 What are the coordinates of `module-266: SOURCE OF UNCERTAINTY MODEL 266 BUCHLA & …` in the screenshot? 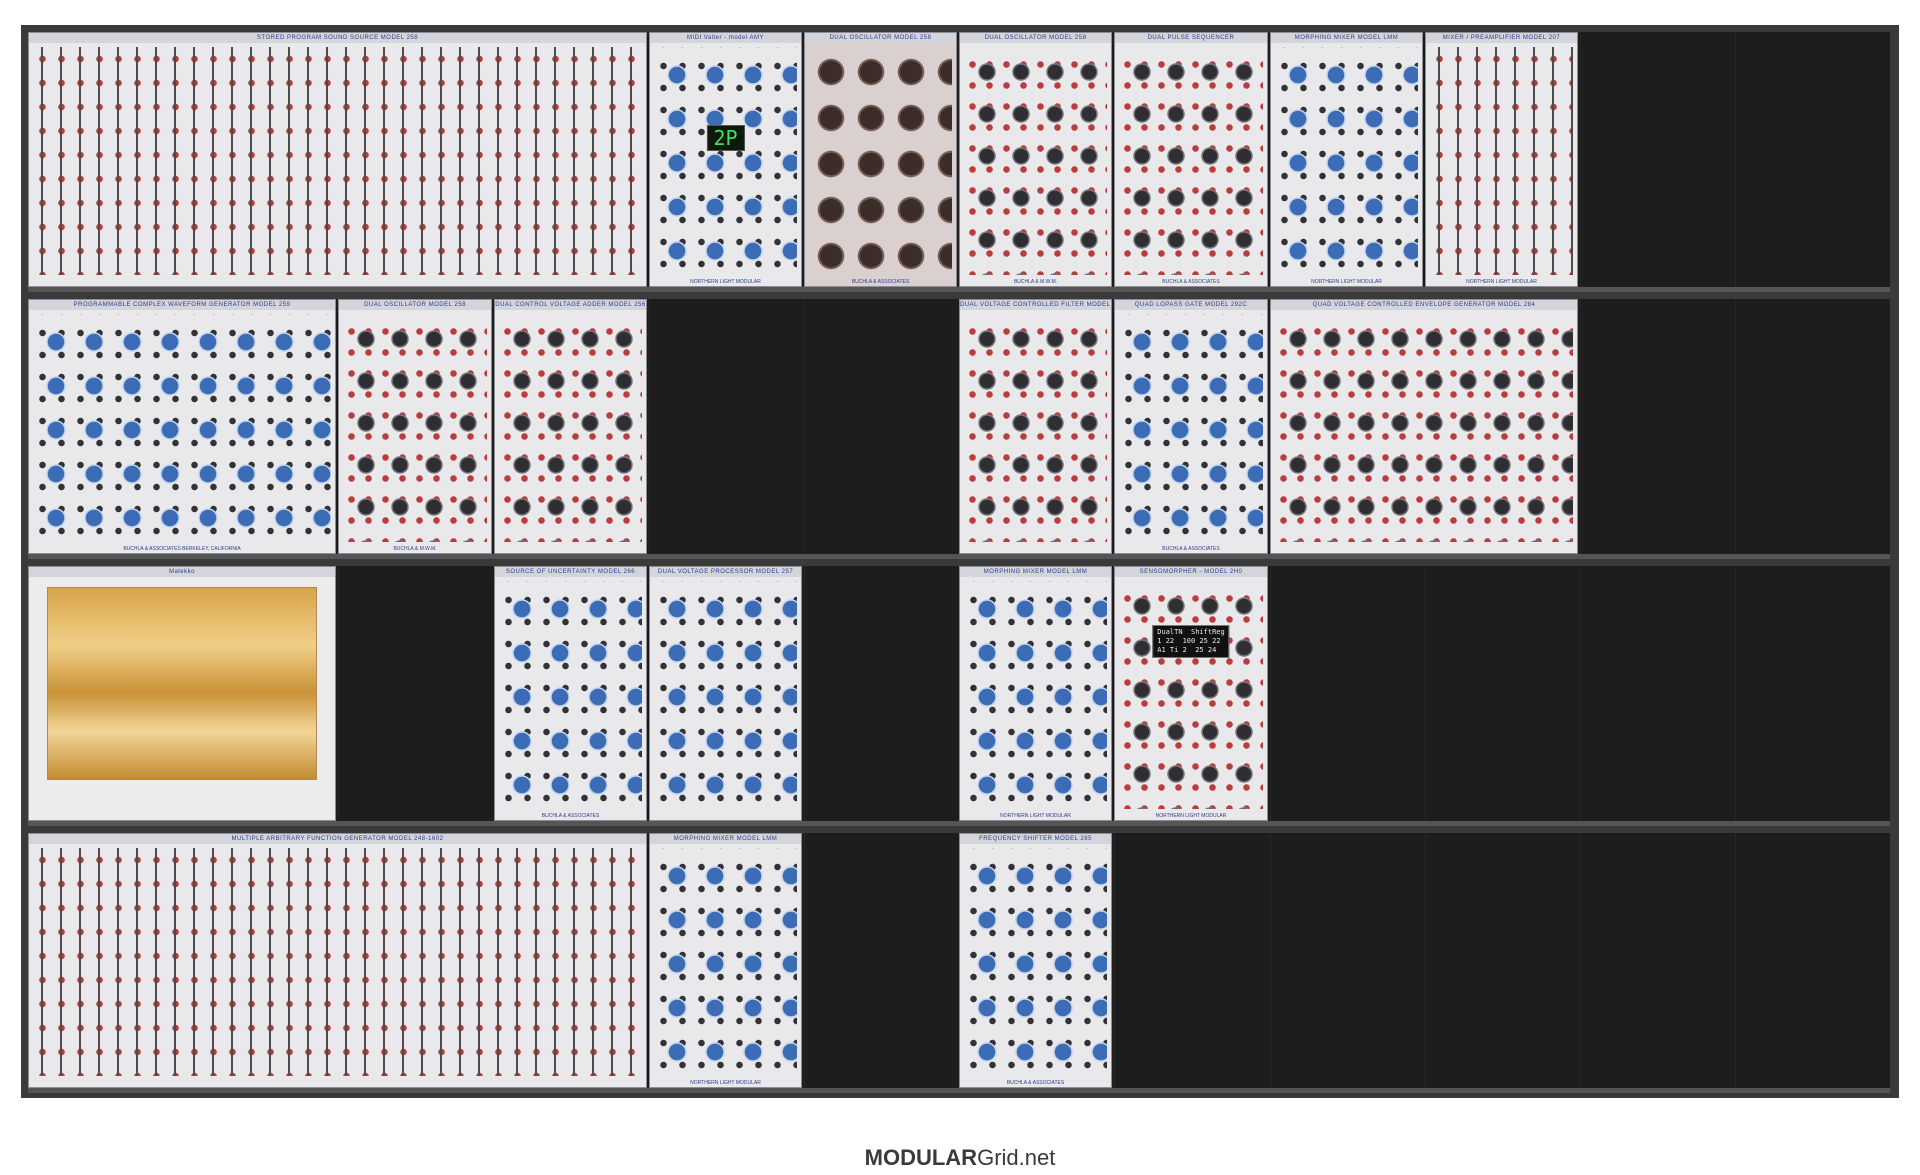 It's located at (570, 693).